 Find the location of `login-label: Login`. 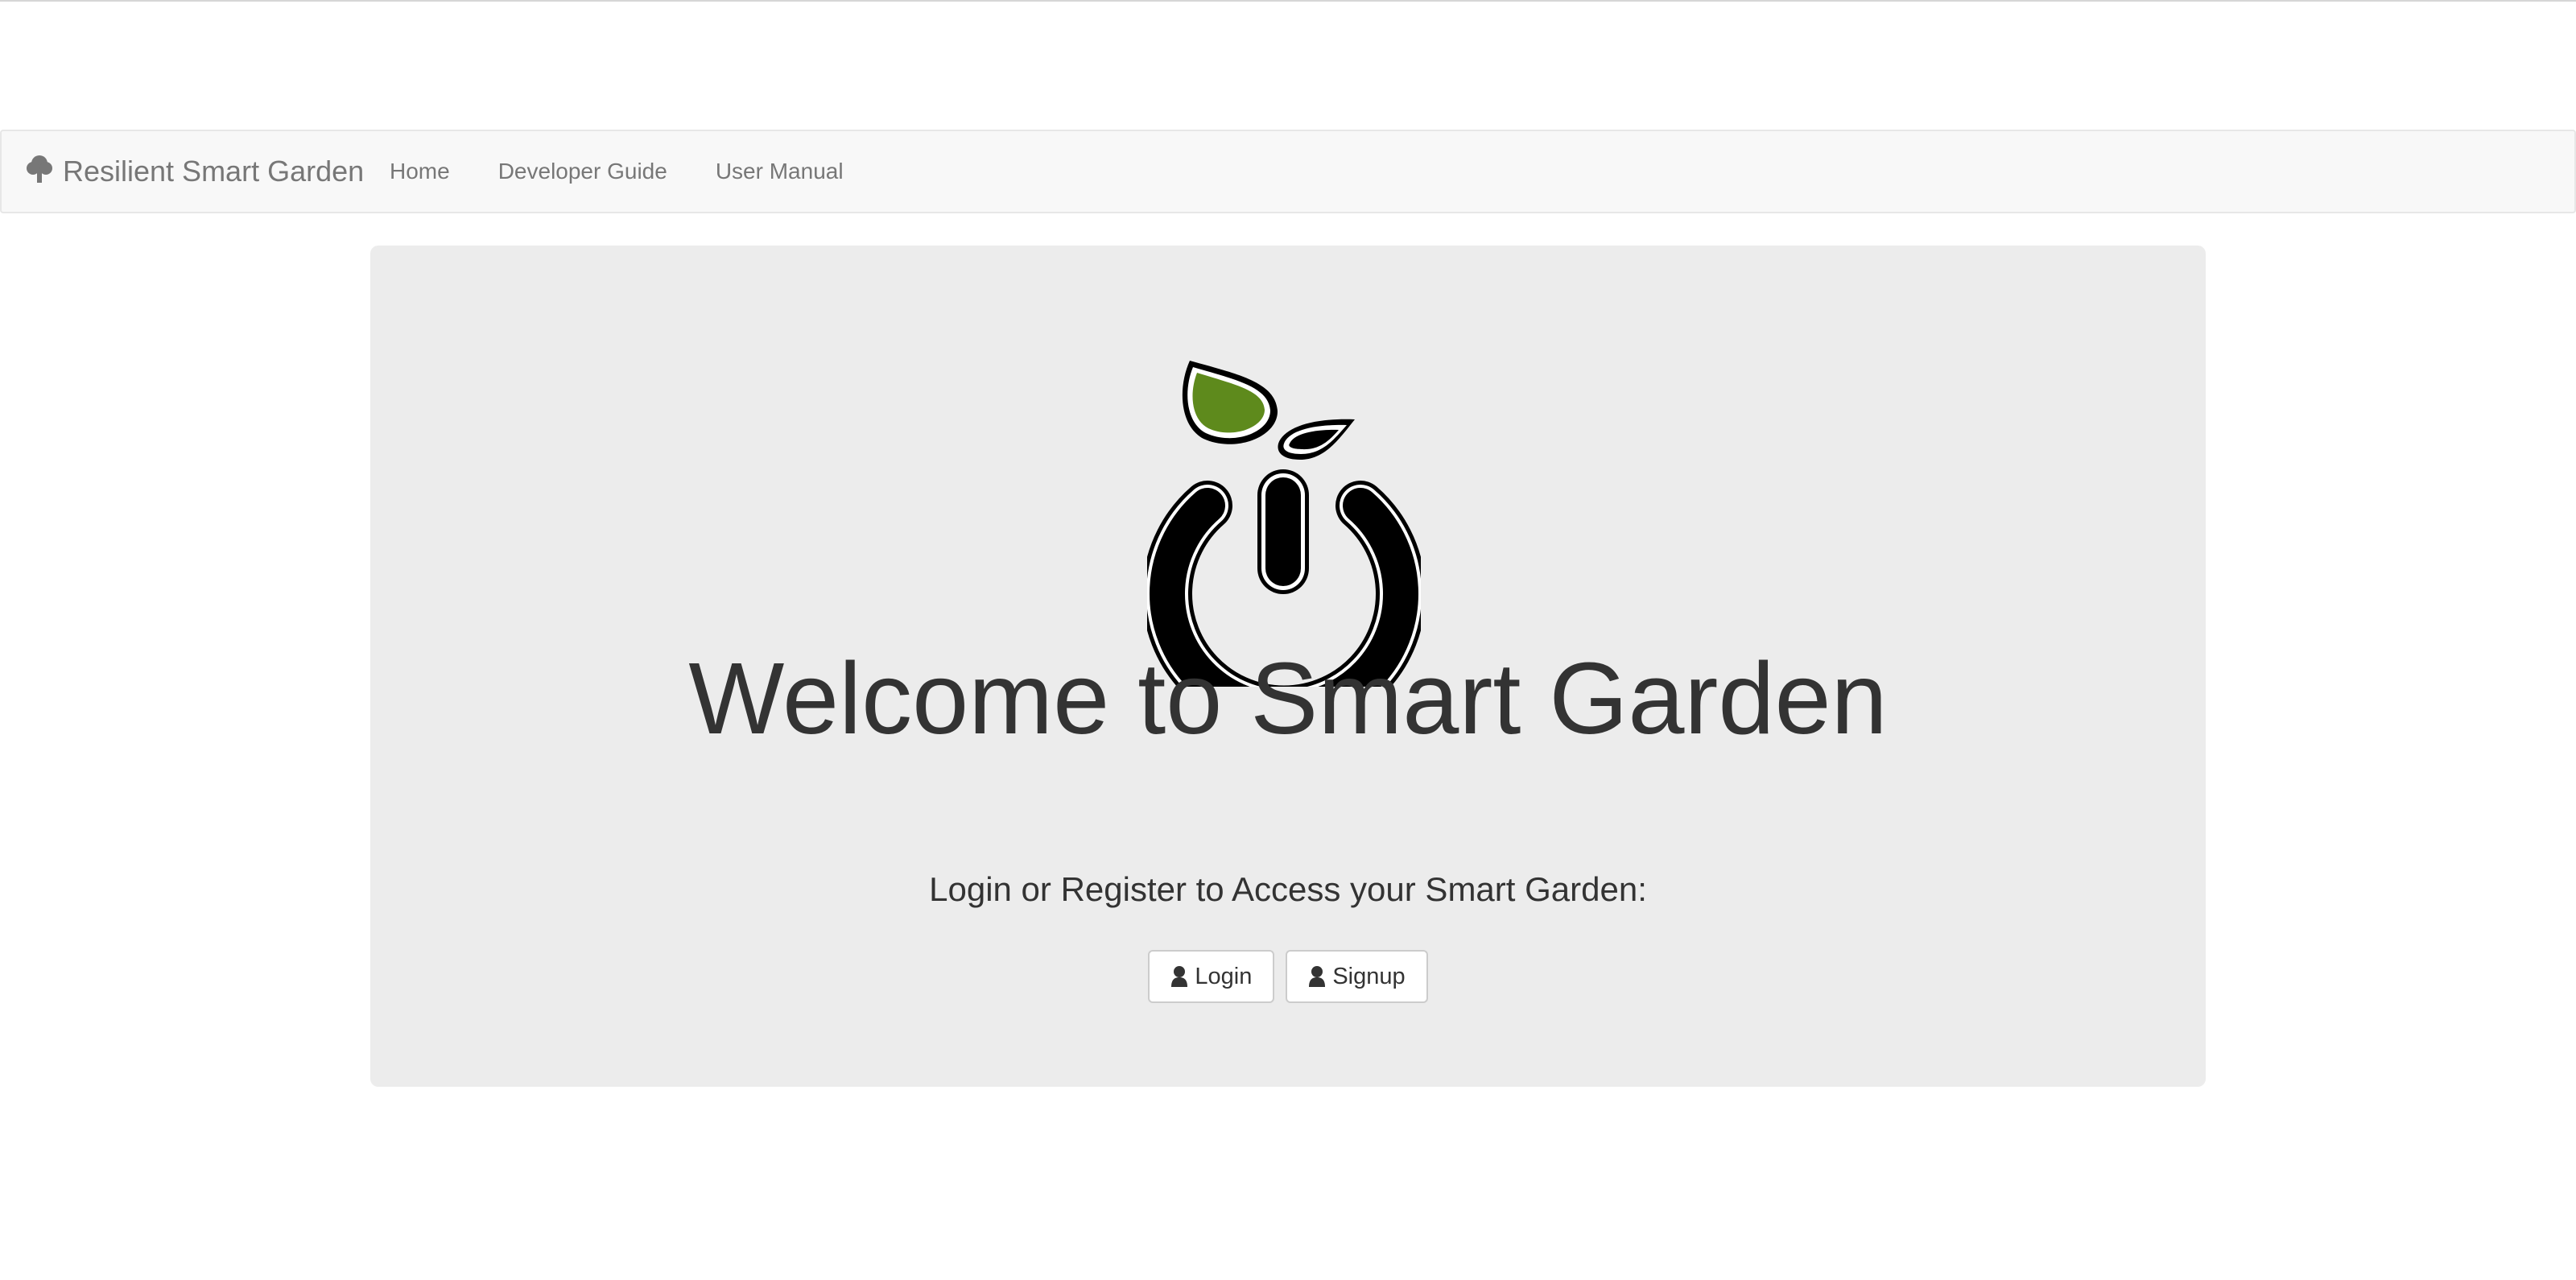

login-label: Login is located at coordinates (1224, 976).